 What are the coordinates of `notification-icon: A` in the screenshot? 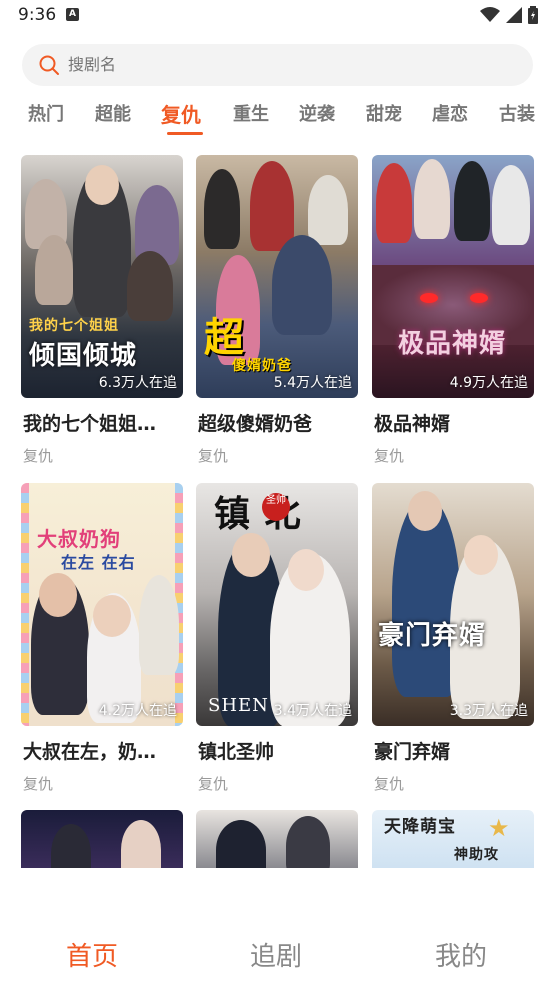 It's located at (72, 14).